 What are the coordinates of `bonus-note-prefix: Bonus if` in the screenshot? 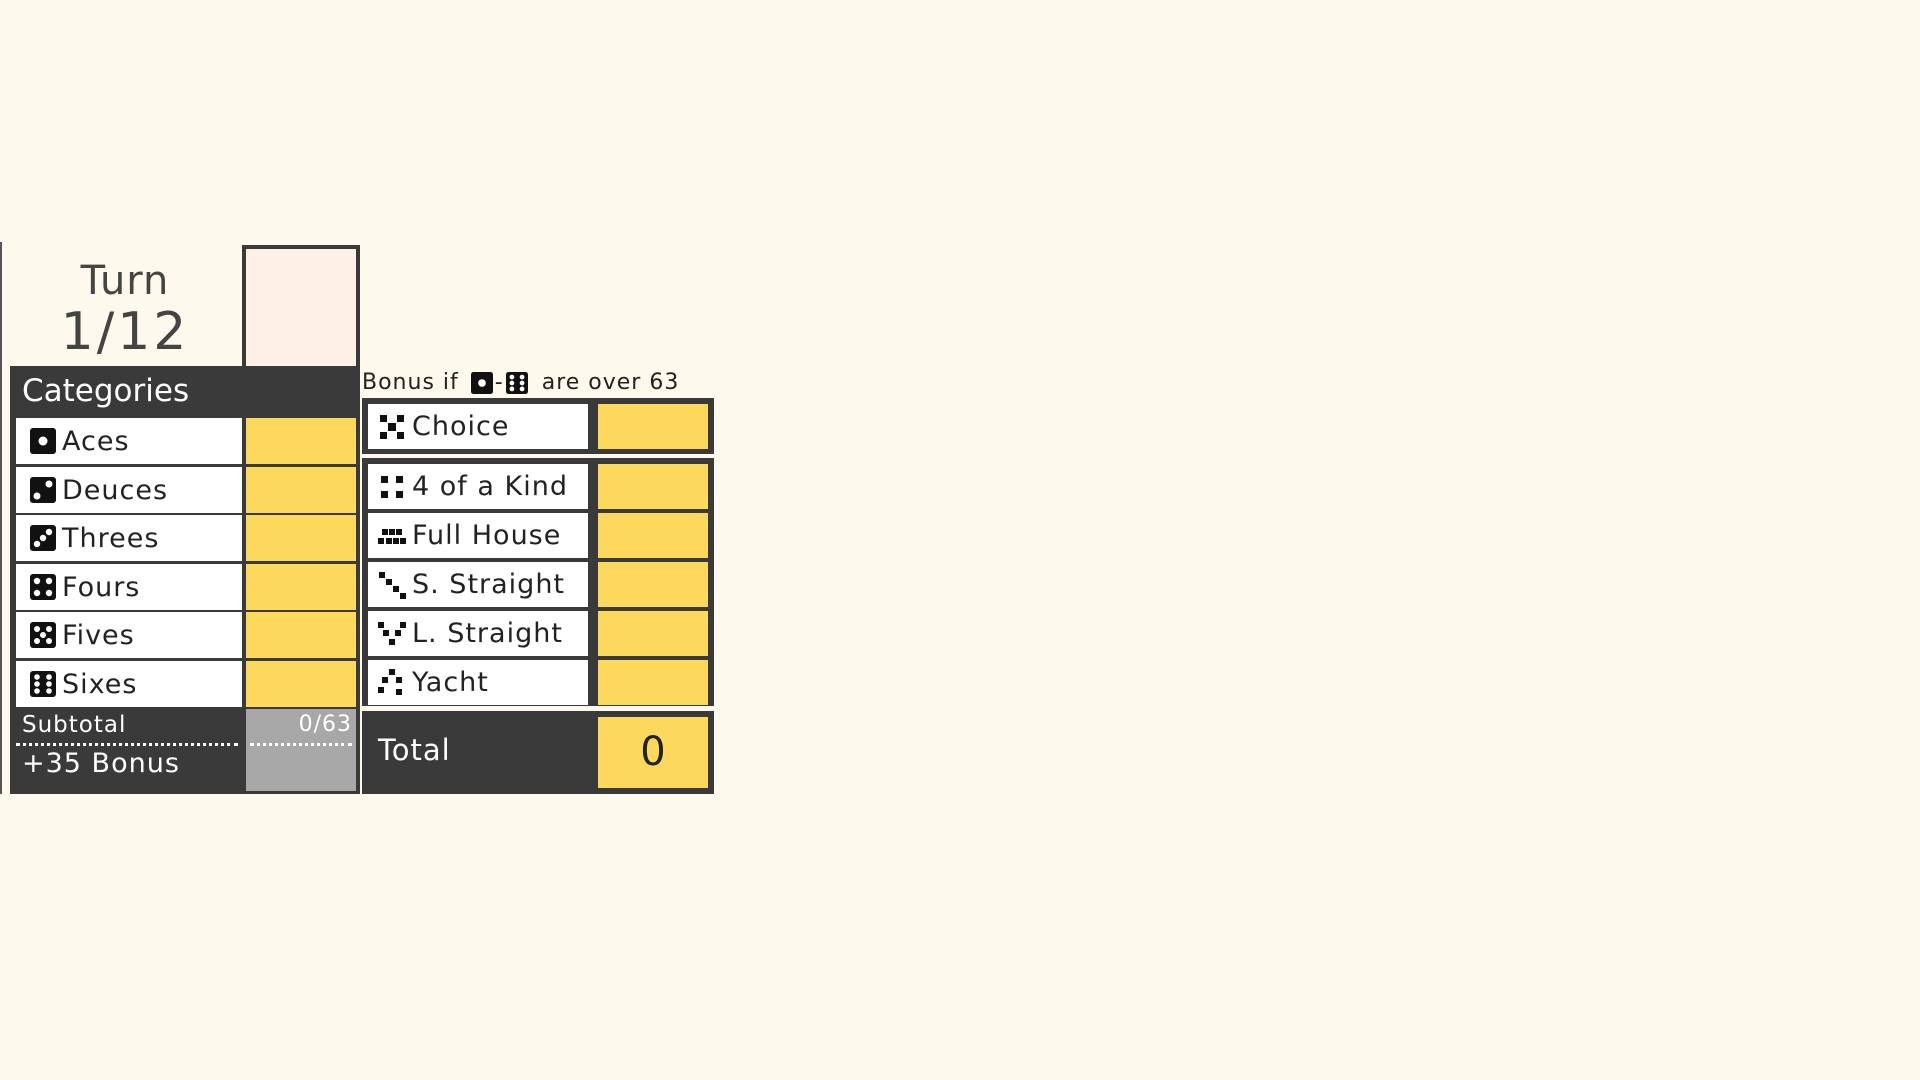 It's located at (410, 382).